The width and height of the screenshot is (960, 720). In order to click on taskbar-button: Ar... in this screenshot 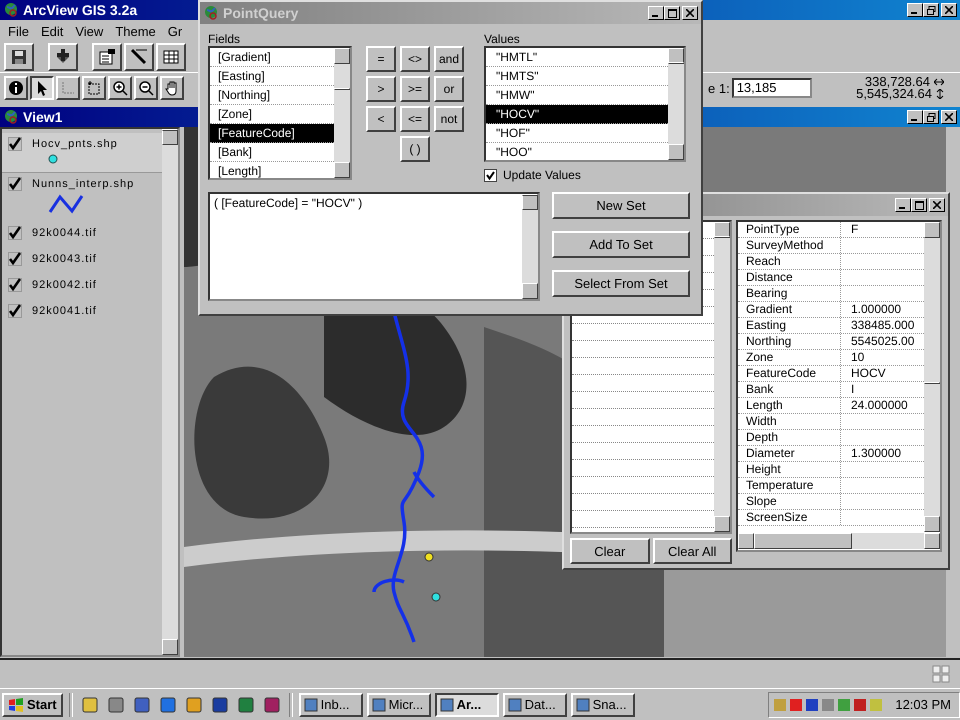, I will do `click(466, 704)`.